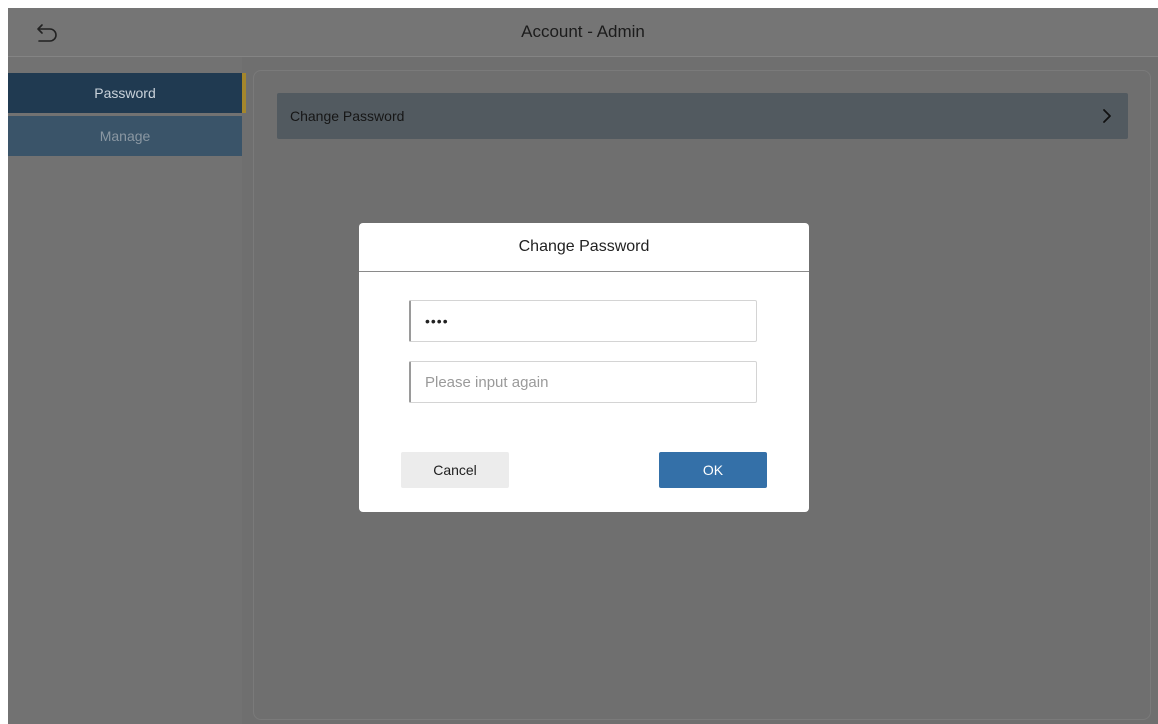  What do you see at coordinates (584, 247) in the screenshot?
I see `dialog-title: Change Password` at bounding box center [584, 247].